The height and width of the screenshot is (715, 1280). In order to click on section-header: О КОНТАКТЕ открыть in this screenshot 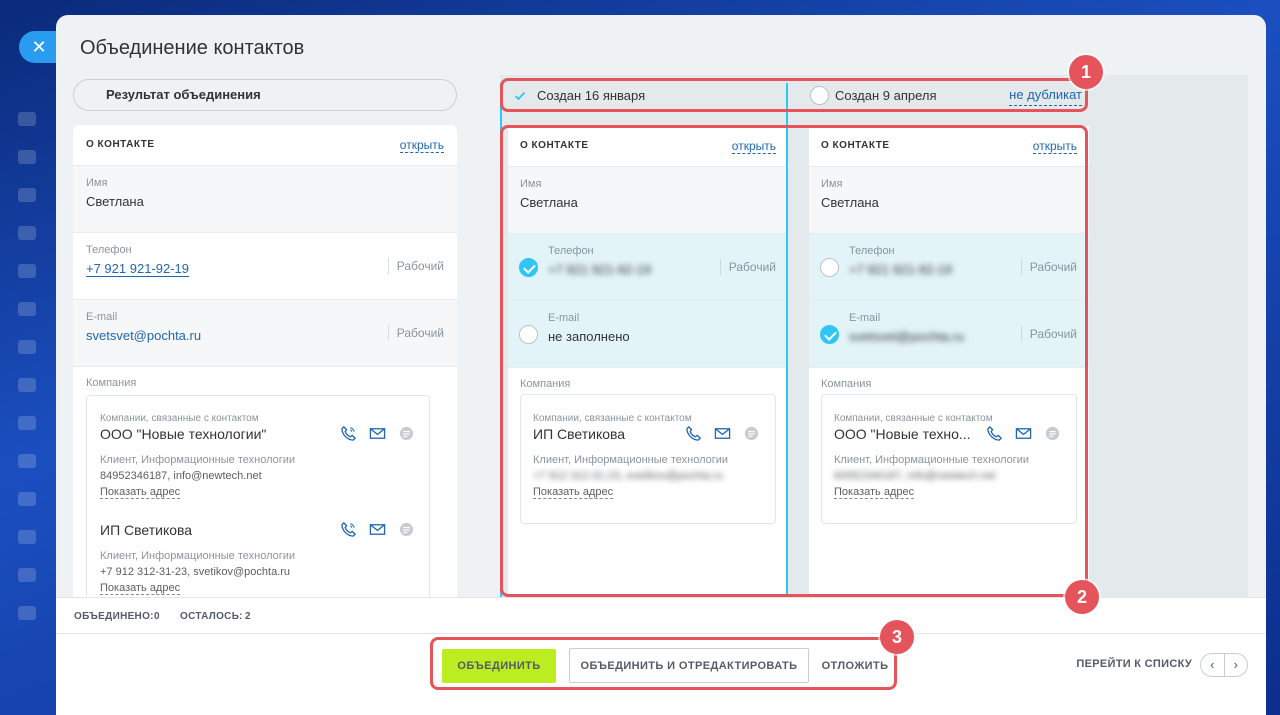, I will do `click(648, 146)`.